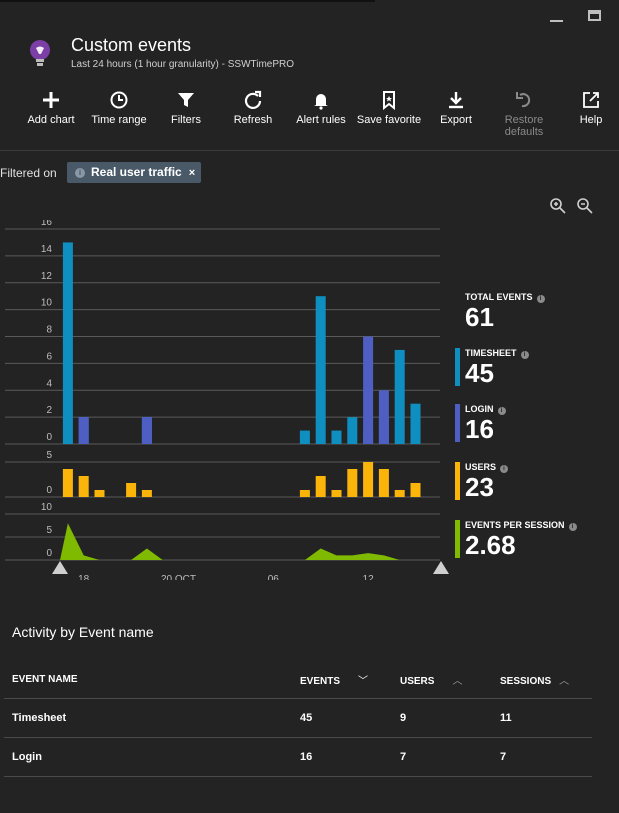 This screenshot has height=813, width=619. What do you see at coordinates (491, 353) in the screenshot?
I see `timesheet-label: TIMESHEET` at bounding box center [491, 353].